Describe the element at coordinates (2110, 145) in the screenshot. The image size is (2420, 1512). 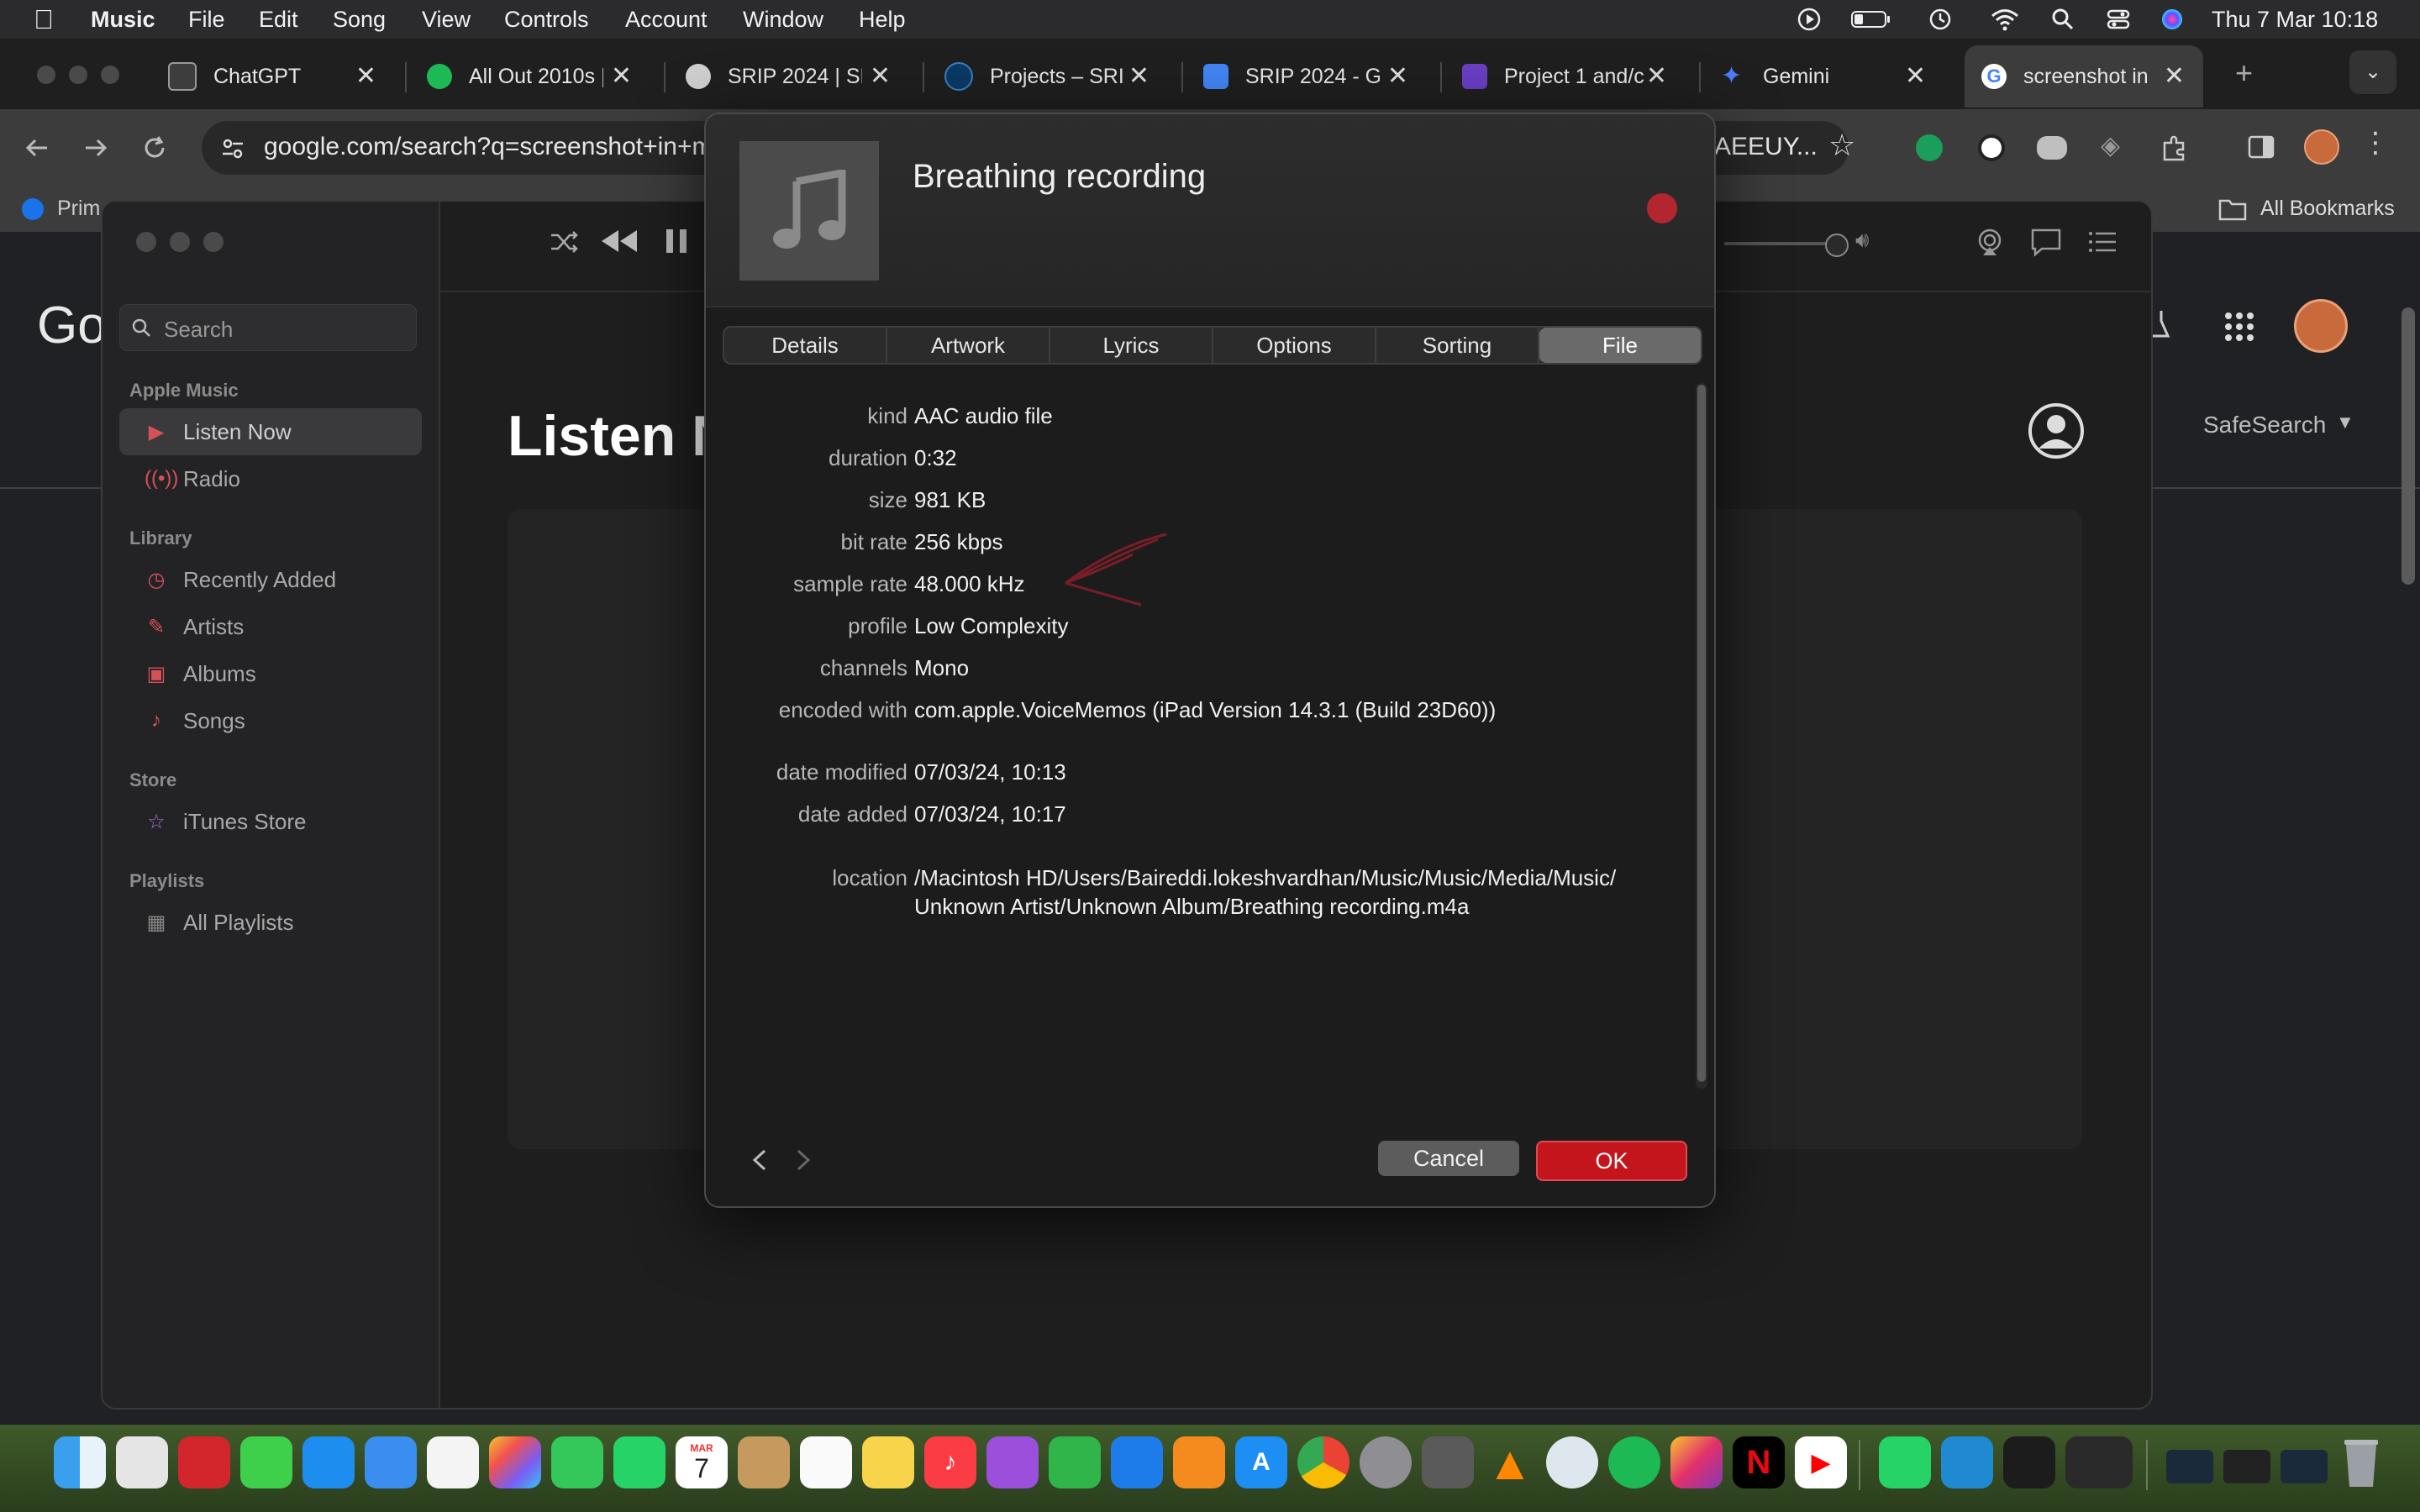
I see `extension-diamond-icon: ◈` at that location.